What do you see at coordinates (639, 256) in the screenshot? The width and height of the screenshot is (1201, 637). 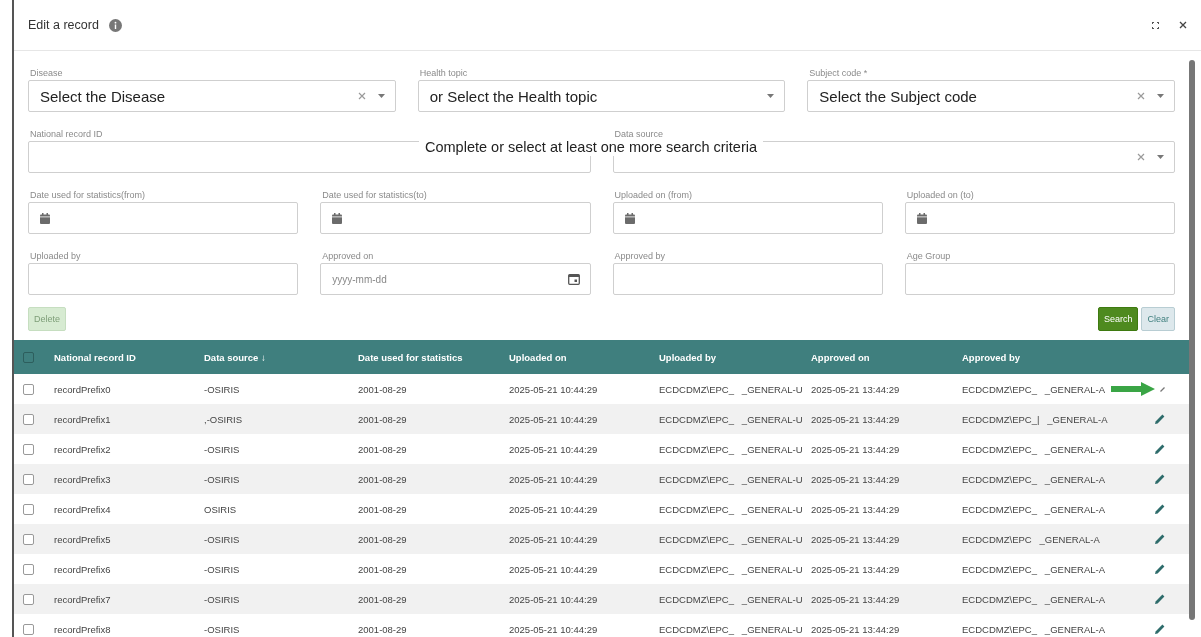 I see `field-label: Approved by` at bounding box center [639, 256].